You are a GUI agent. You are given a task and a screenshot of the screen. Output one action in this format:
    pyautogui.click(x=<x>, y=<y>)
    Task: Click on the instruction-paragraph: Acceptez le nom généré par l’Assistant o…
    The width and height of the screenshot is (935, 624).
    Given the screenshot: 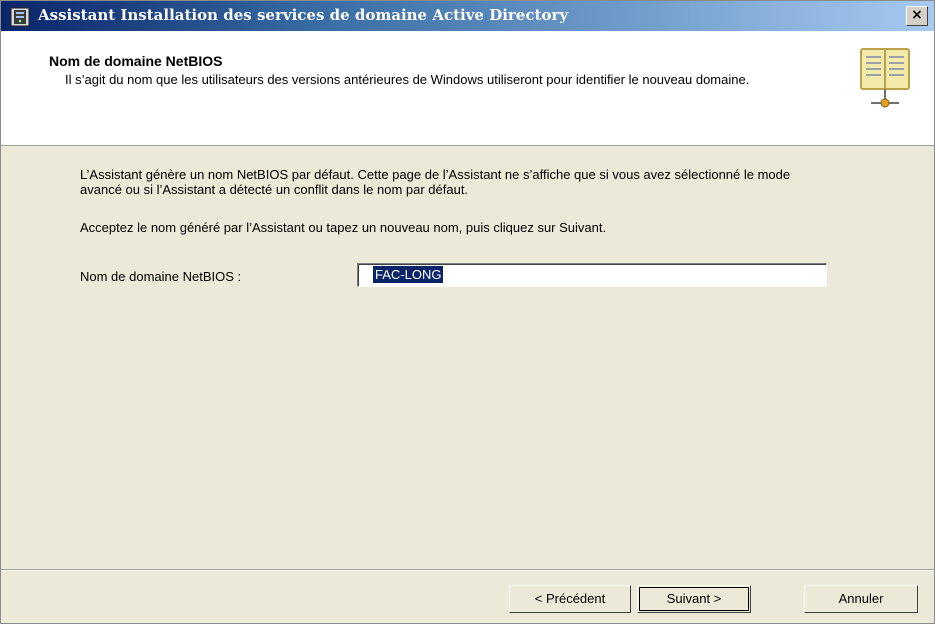 What is the action you would take?
    pyautogui.click(x=343, y=227)
    